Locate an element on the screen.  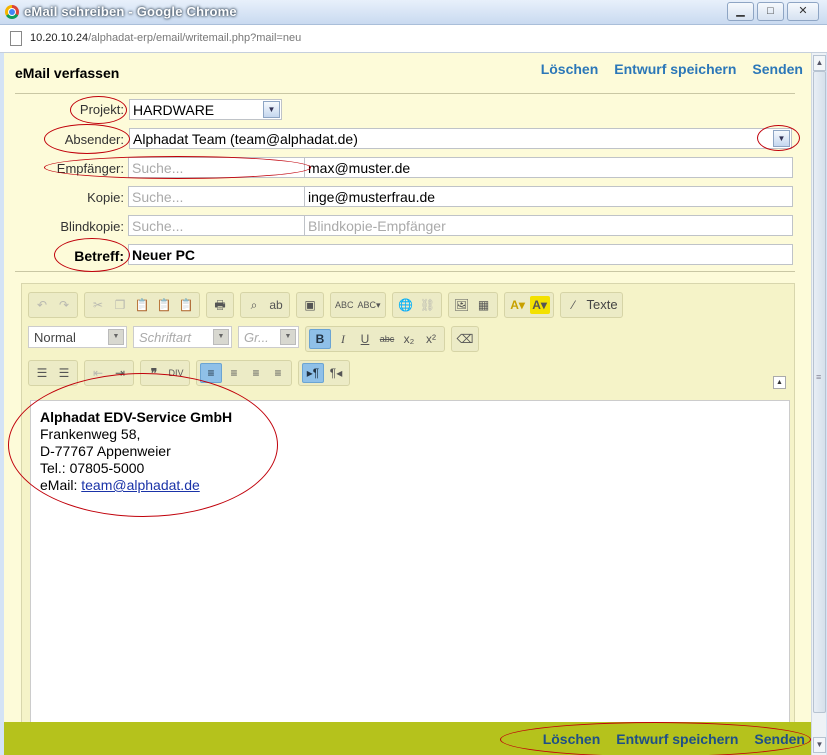
texte-button: Texte is located at coordinates (602, 305).